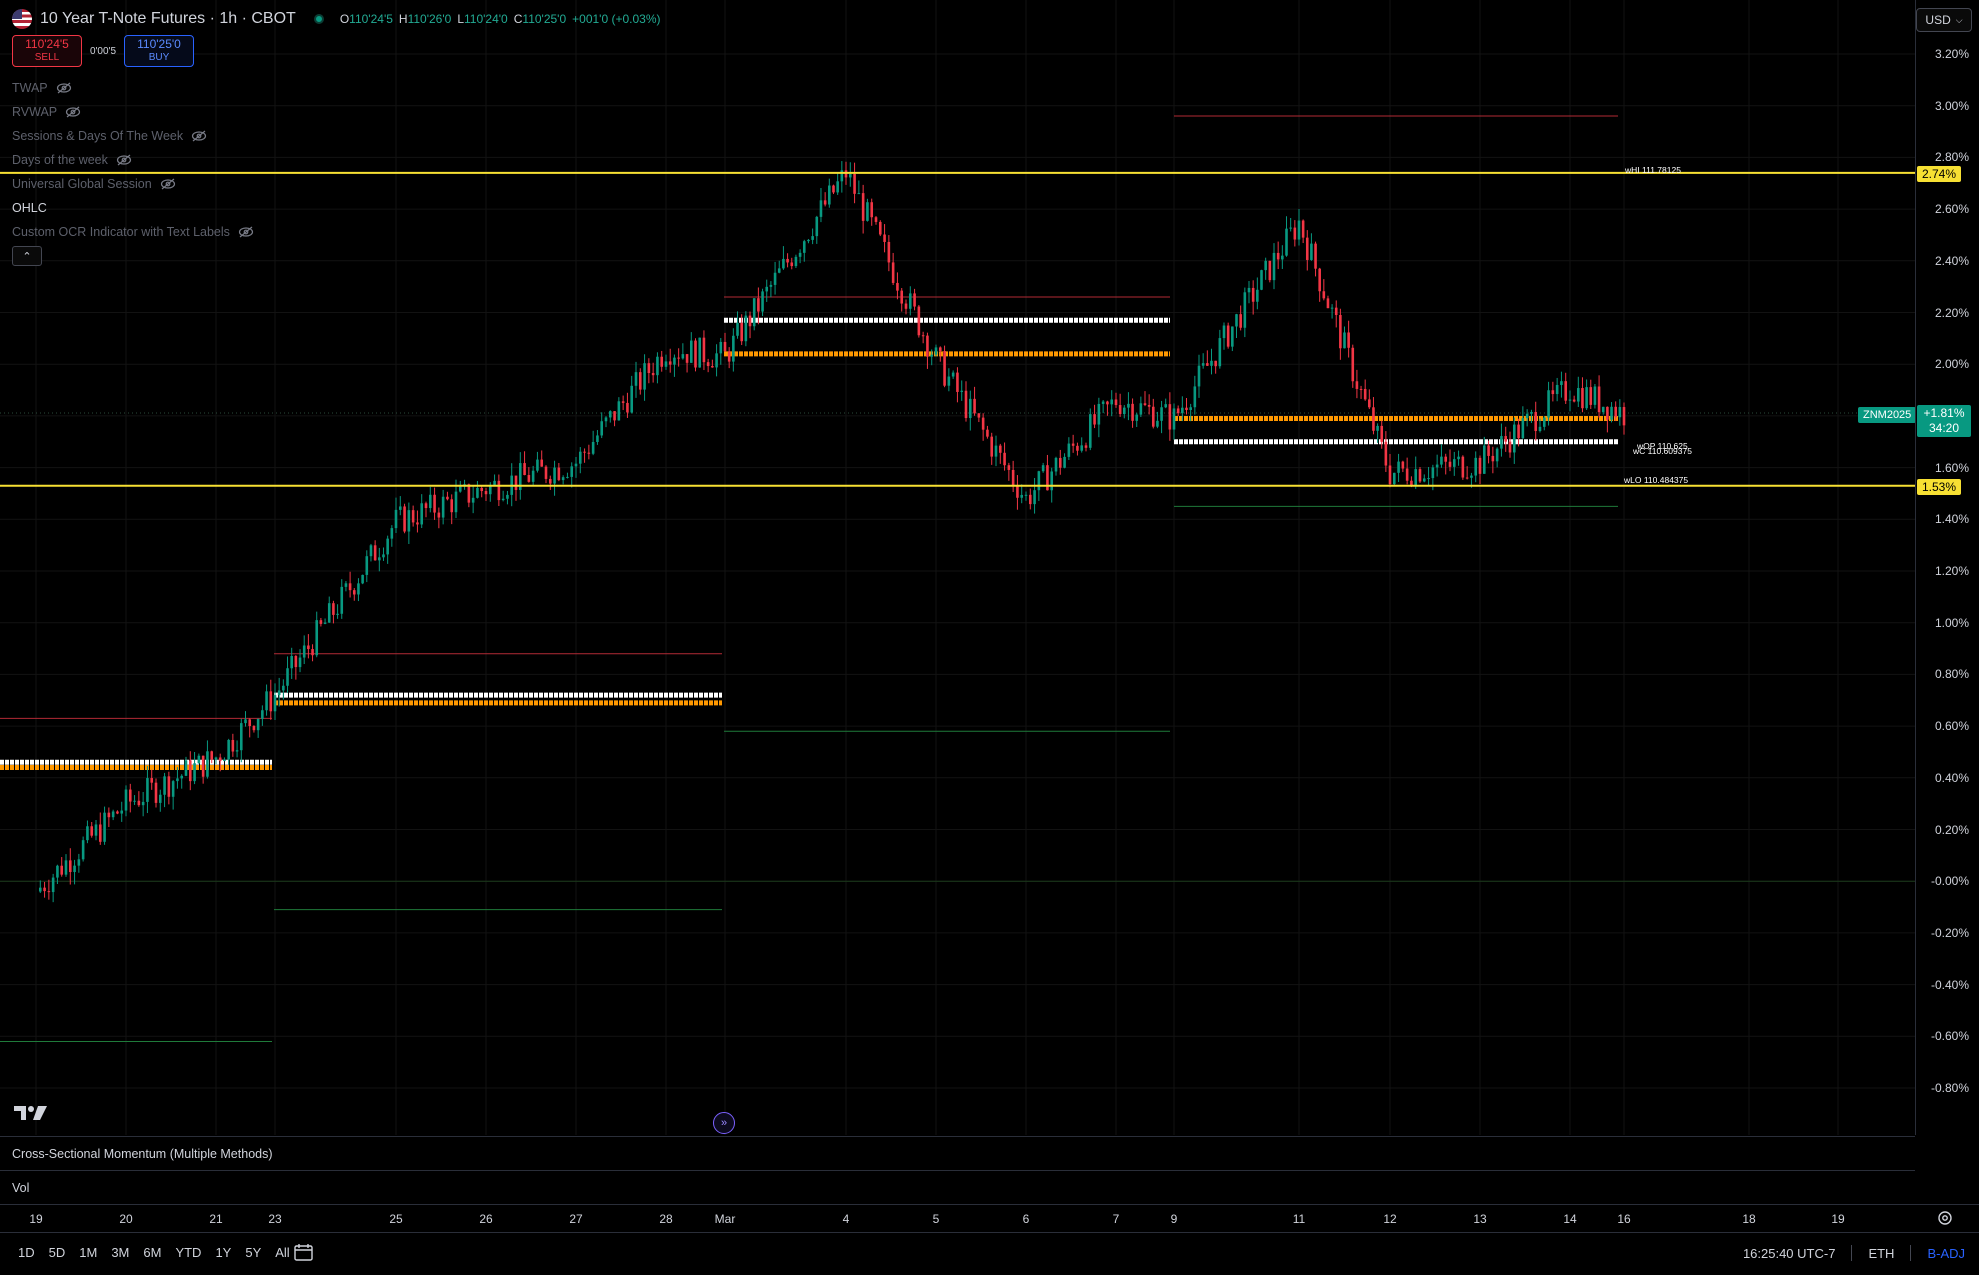 The width and height of the screenshot is (1979, 1275). What do you see at coordinates (1789, 1253) in the screenshot?
I see `clock-timezone: 16:25:40 UTC-7` at bounding box center [1789, 1253].